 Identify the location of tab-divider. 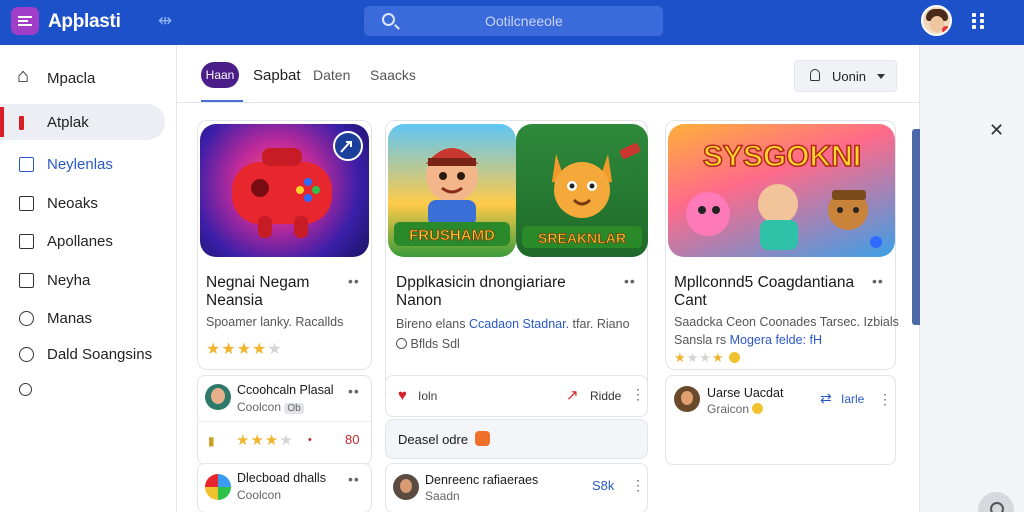
(548, 102).